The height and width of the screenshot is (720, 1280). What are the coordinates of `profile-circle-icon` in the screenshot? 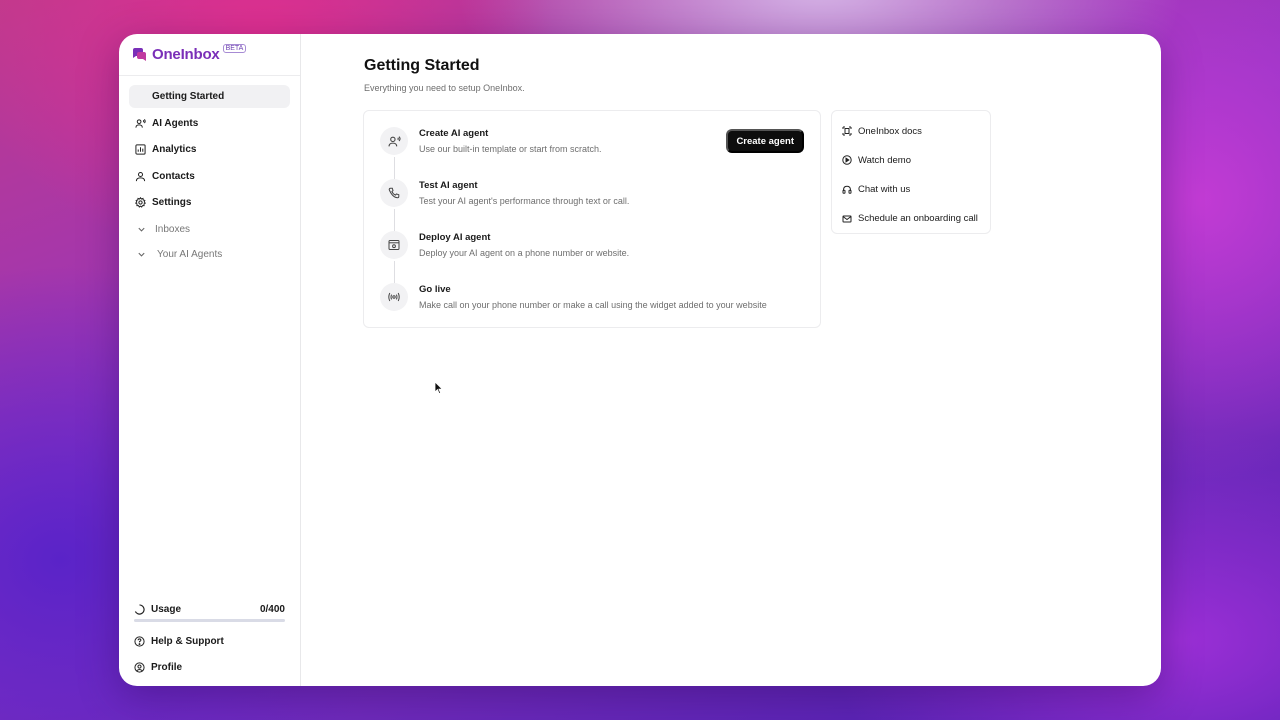 It's located at (139, 667).